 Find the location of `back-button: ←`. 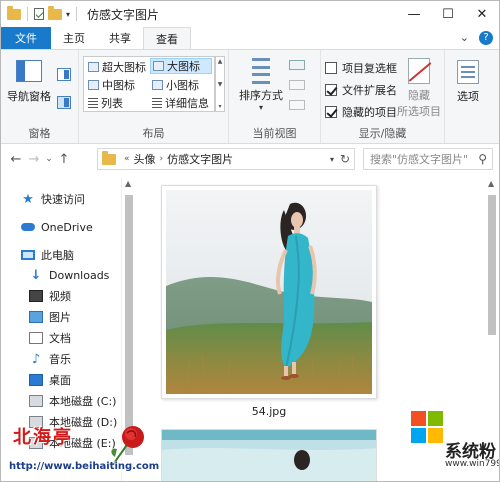

back-button: ← is located at coordinates (16, 159).